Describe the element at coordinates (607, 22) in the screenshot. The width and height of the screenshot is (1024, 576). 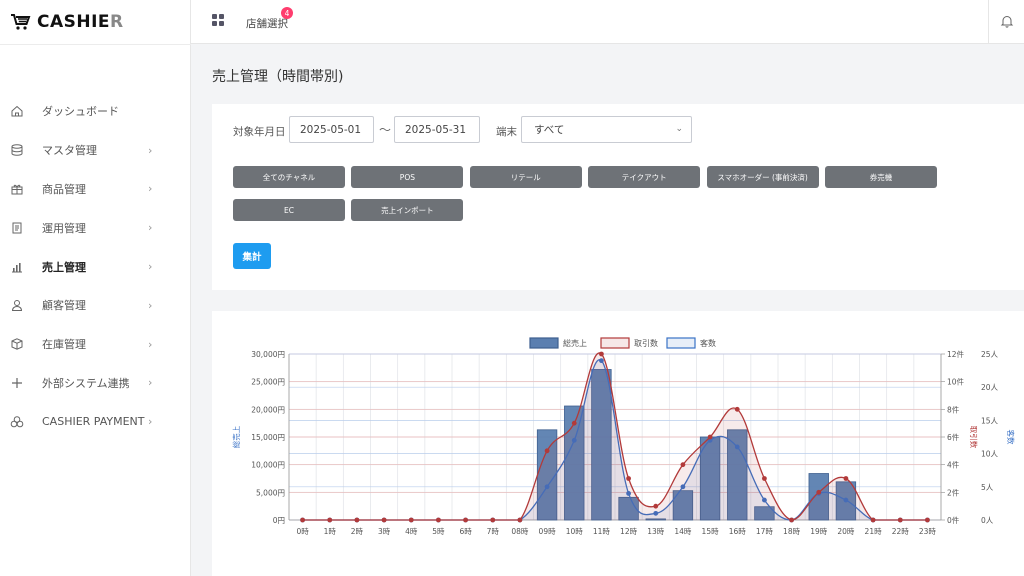
I see `topbar: 店舗選択 4` at that location.